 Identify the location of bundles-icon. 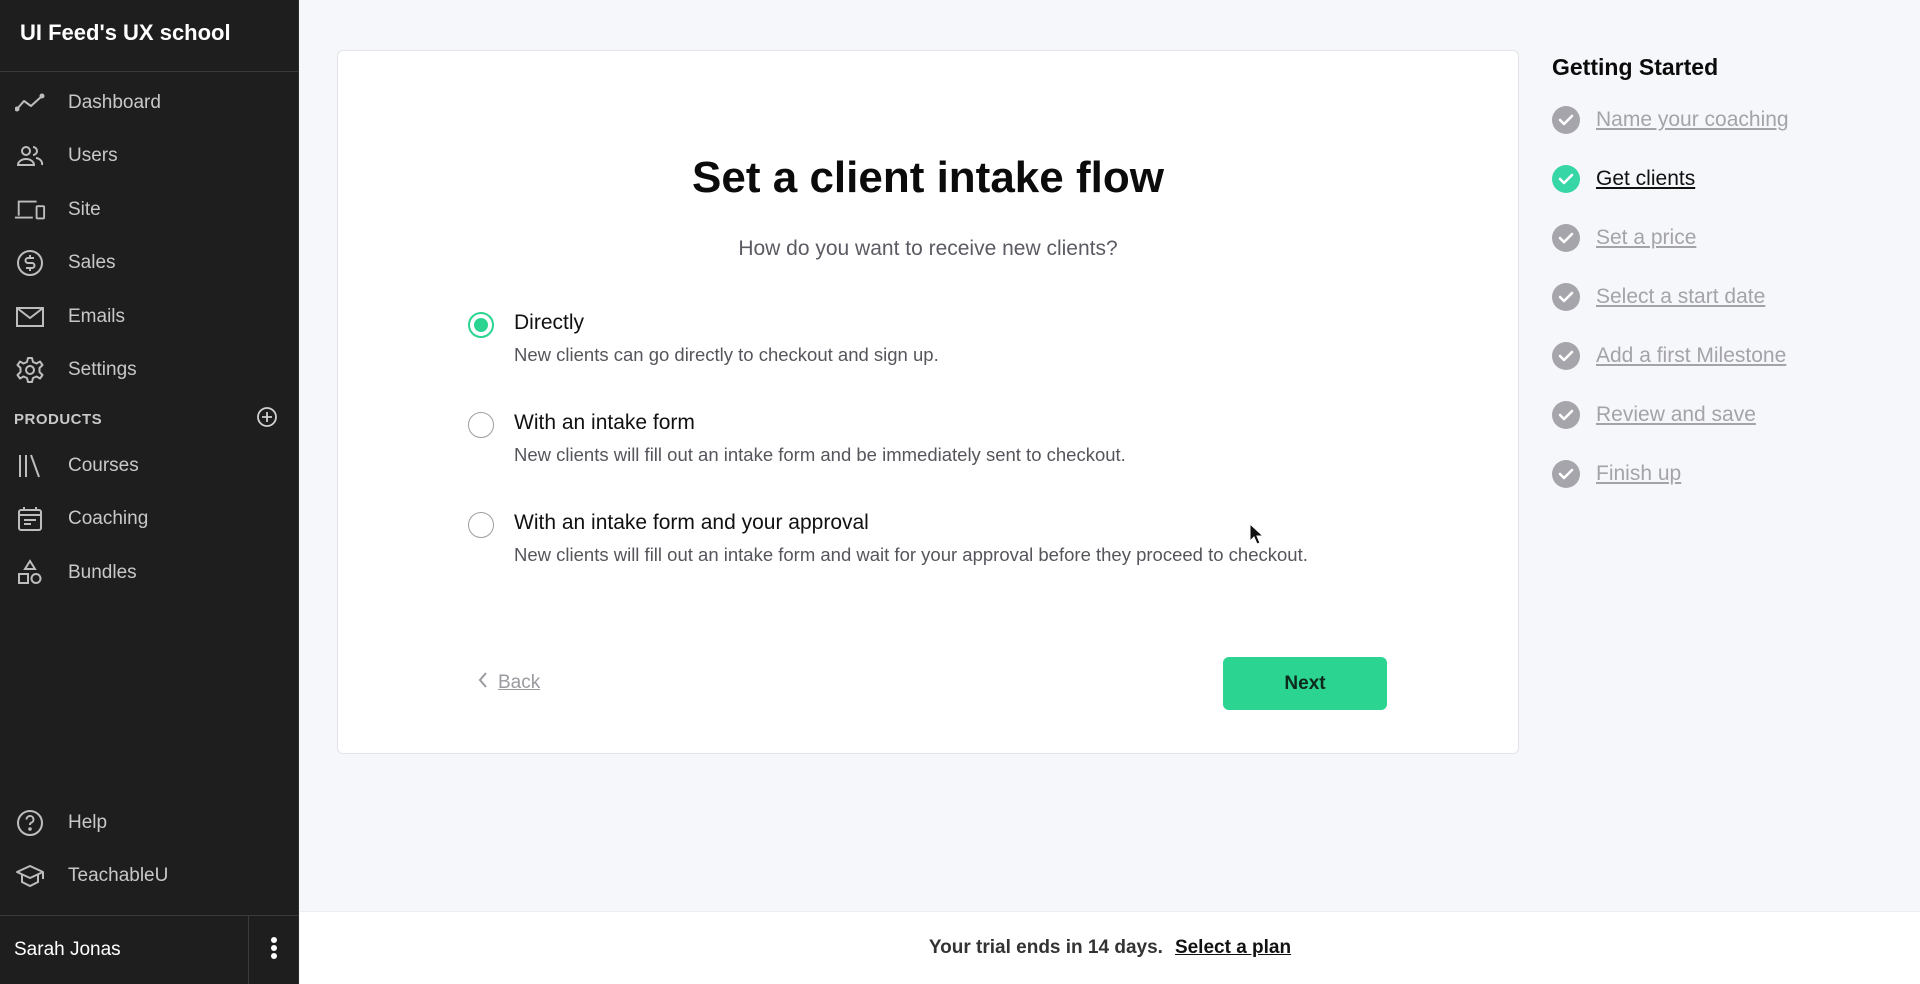
(30, 572).